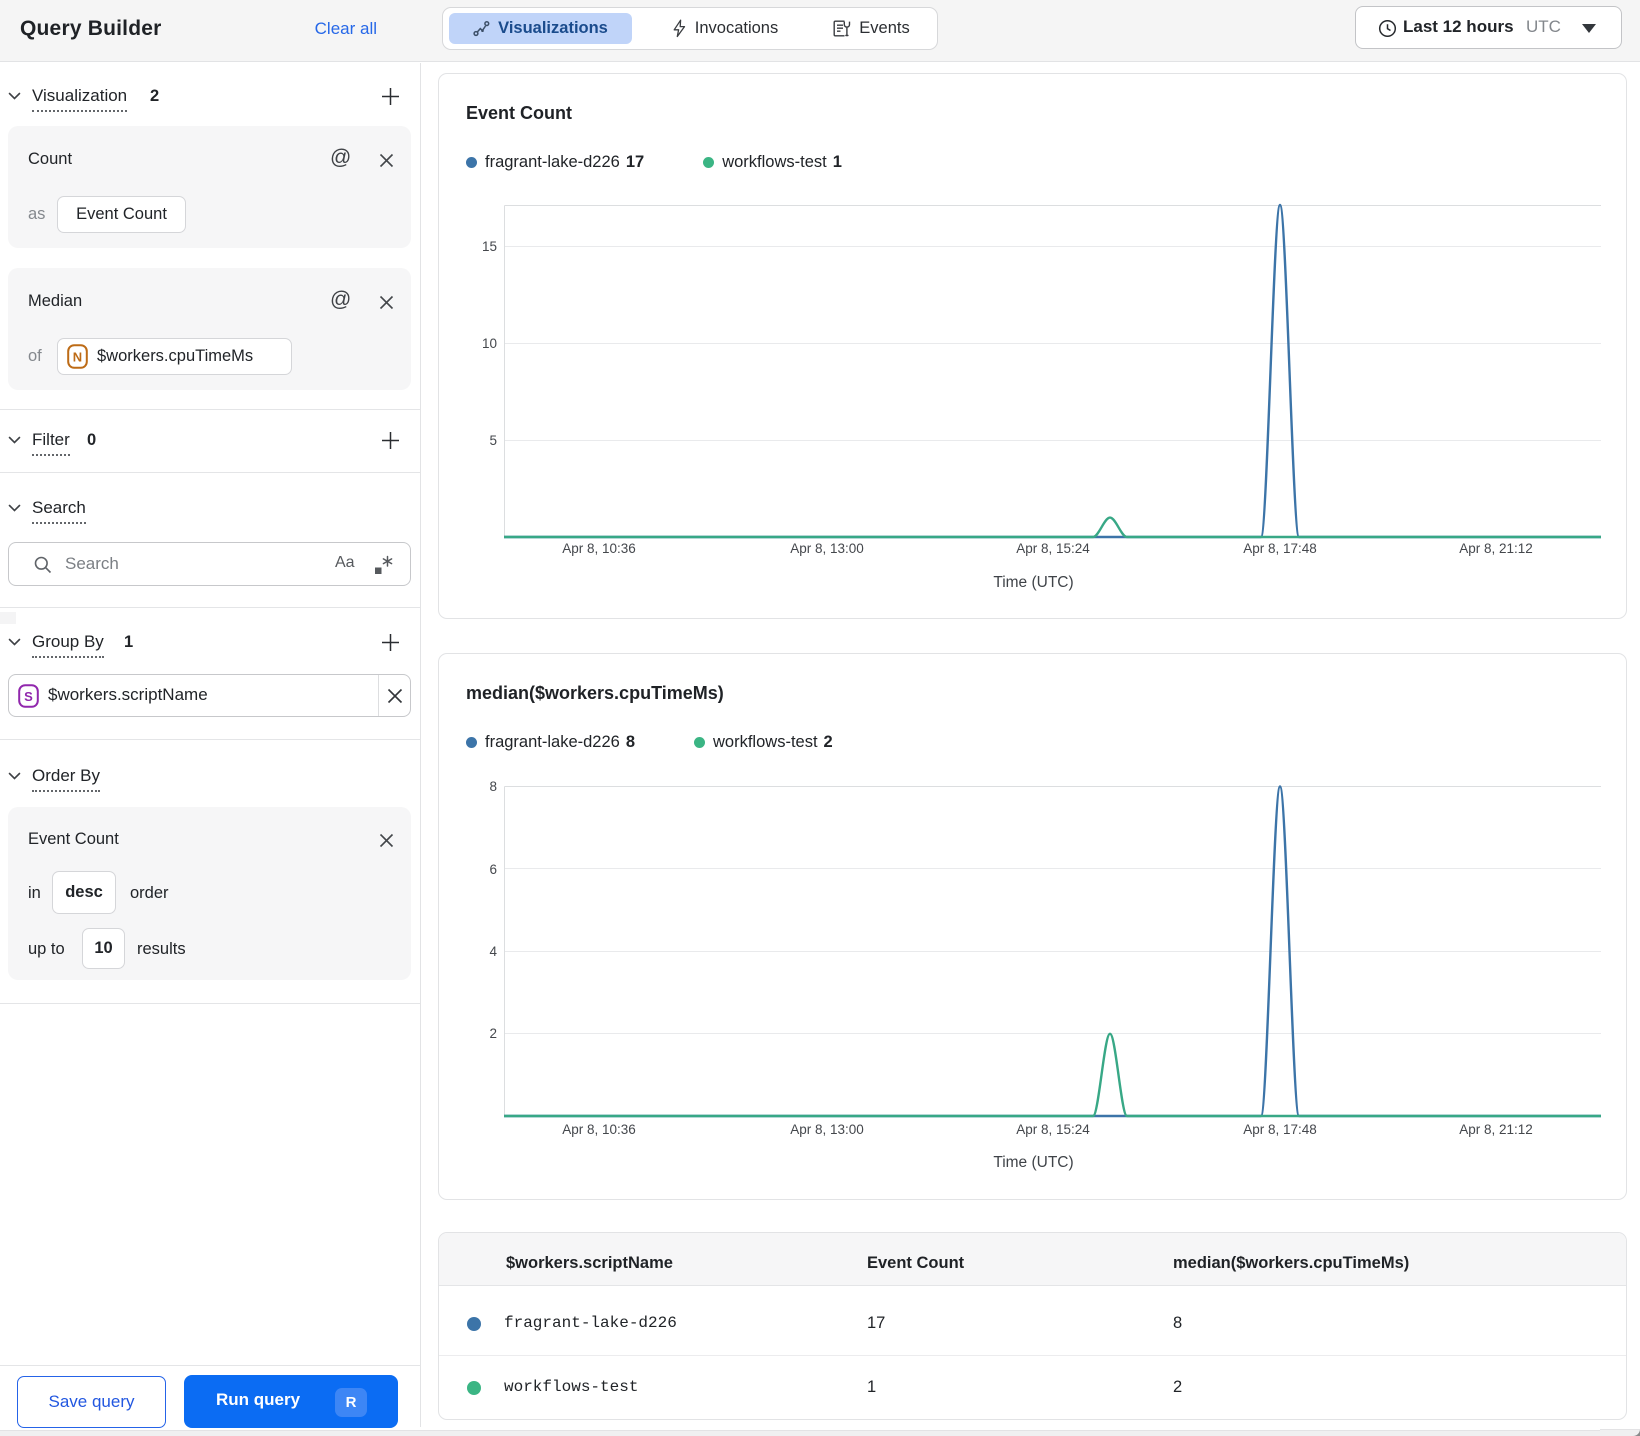 The width and height of the screenshot is (1640, 1436). Describe the element at coordinates (489, 246) in the screenshot. I see `svg-text: 15` at that location.